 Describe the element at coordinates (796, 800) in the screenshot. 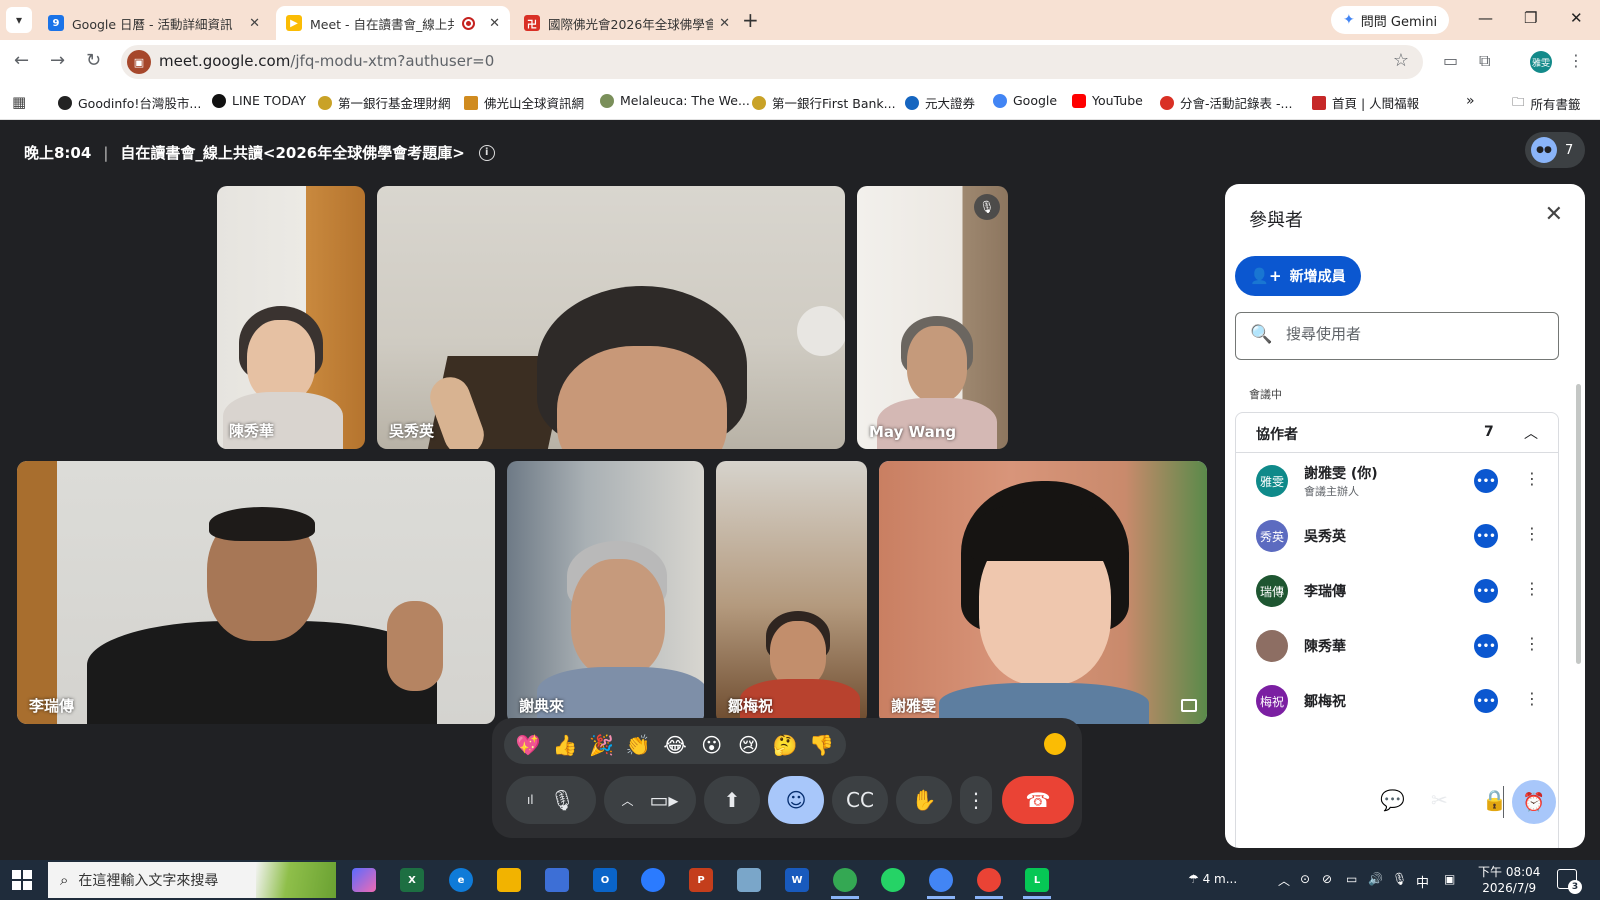

I see `reactions-button: ☺` at that location.